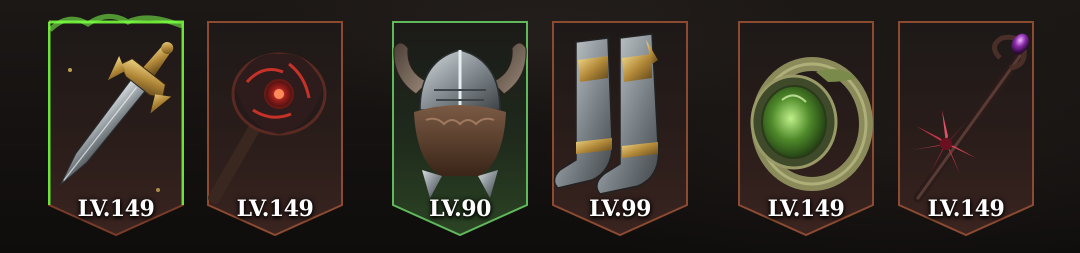 The width and height of the screenshot is (1080, 253). What do you see at coordinates (460, 120) in the screenshot?
I see `helmet-icon` at bounding box center [460, 120].